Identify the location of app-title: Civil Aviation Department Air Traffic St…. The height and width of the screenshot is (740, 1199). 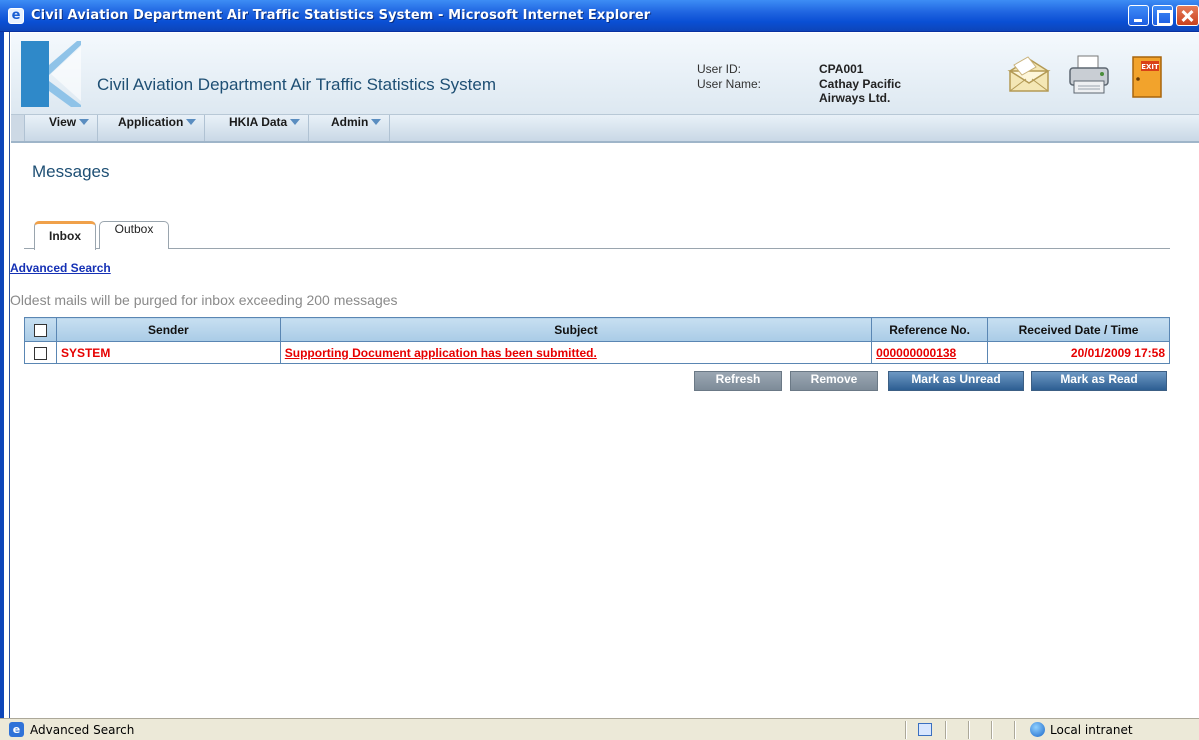
(297, 84).